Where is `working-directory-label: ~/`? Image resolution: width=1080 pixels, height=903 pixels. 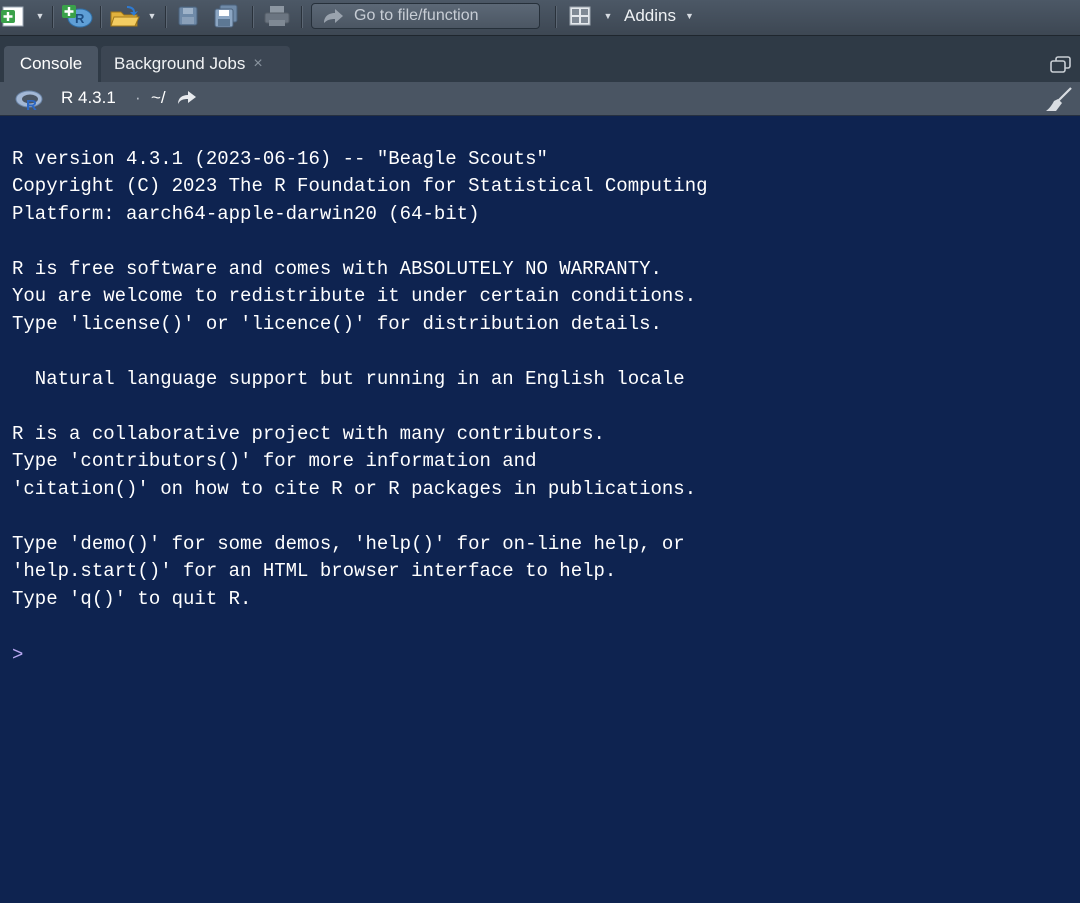
working-directory-label: ~/ is located at coordinates (158, 98).